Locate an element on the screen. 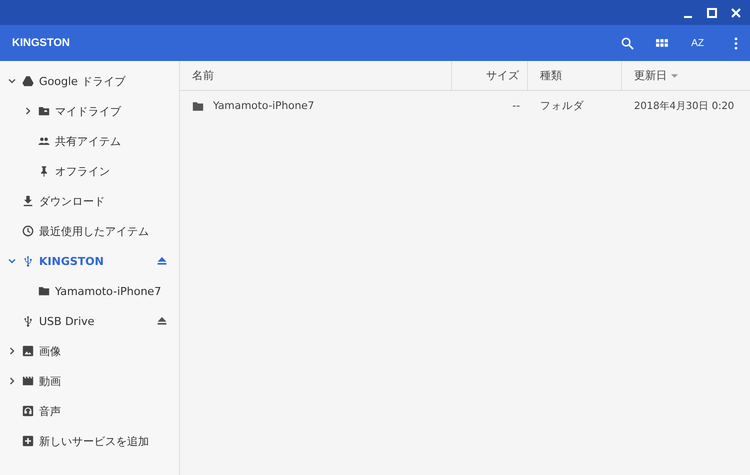 This screenshot has height=475, width=750. sort-button: AZ is located at coordinates (697, 43).